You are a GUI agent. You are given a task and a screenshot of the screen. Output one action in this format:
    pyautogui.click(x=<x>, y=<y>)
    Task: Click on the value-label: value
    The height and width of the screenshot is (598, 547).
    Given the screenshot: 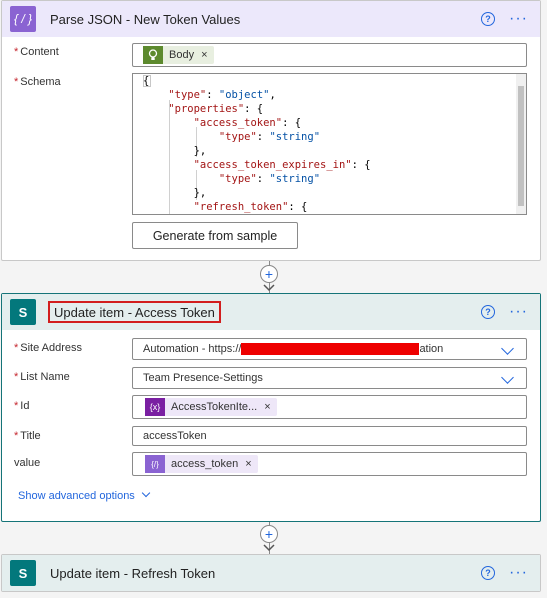 What is the action you would take?
    pyautogui.click(x=27, y=463)
    